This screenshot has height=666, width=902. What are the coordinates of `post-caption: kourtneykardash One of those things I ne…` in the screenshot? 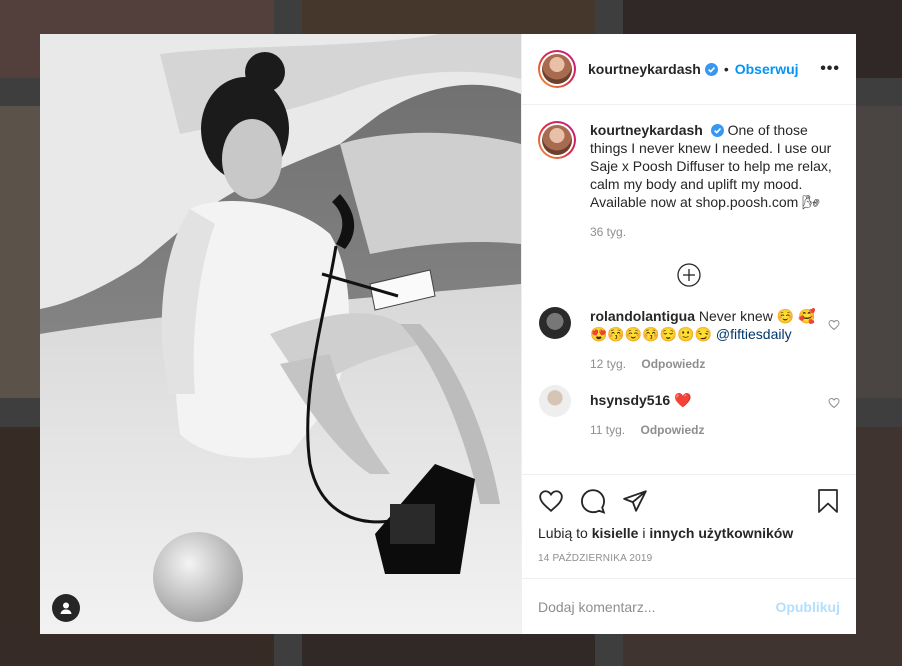 It's located at (689, 180).